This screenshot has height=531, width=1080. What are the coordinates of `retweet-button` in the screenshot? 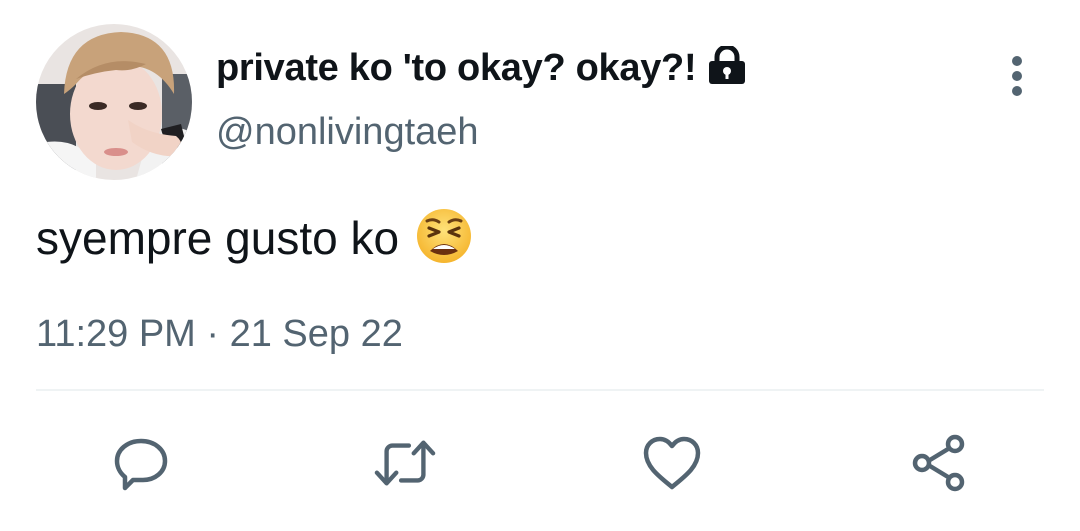 It's located at (405, 463).